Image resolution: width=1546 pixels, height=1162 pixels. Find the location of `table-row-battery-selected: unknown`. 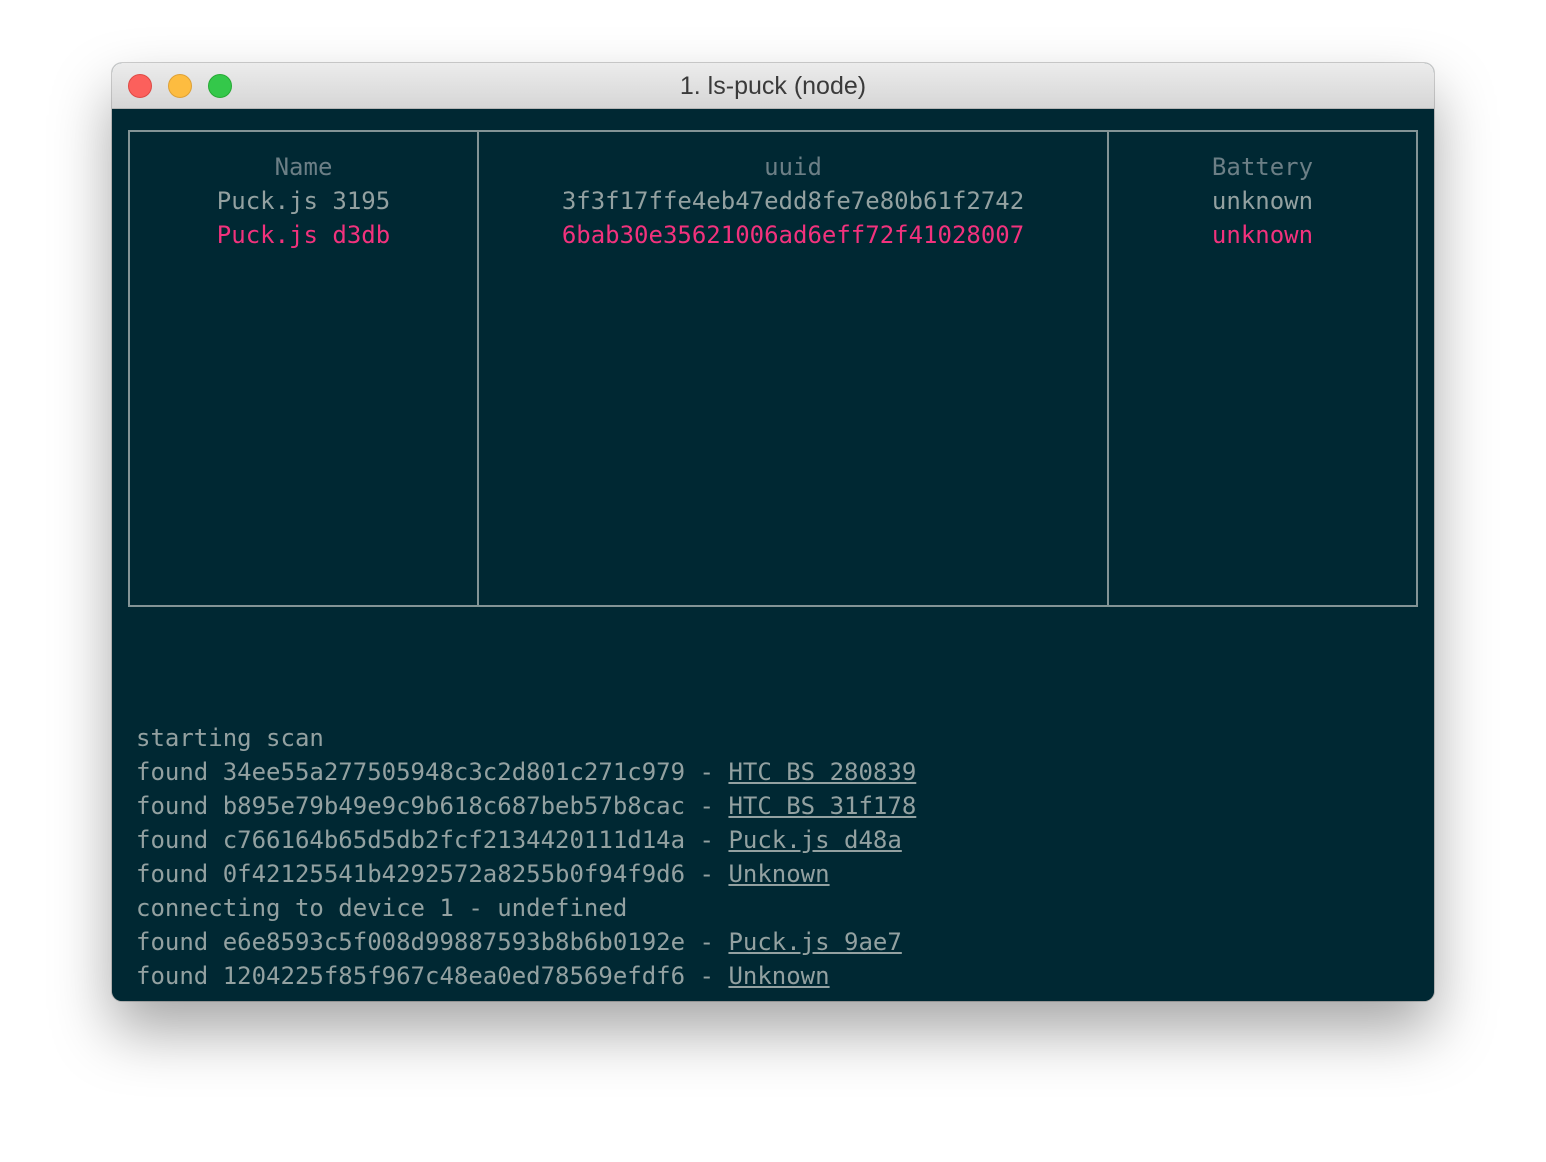

table-row-battery-selected: unknown is located at coordinates (1262, 235).